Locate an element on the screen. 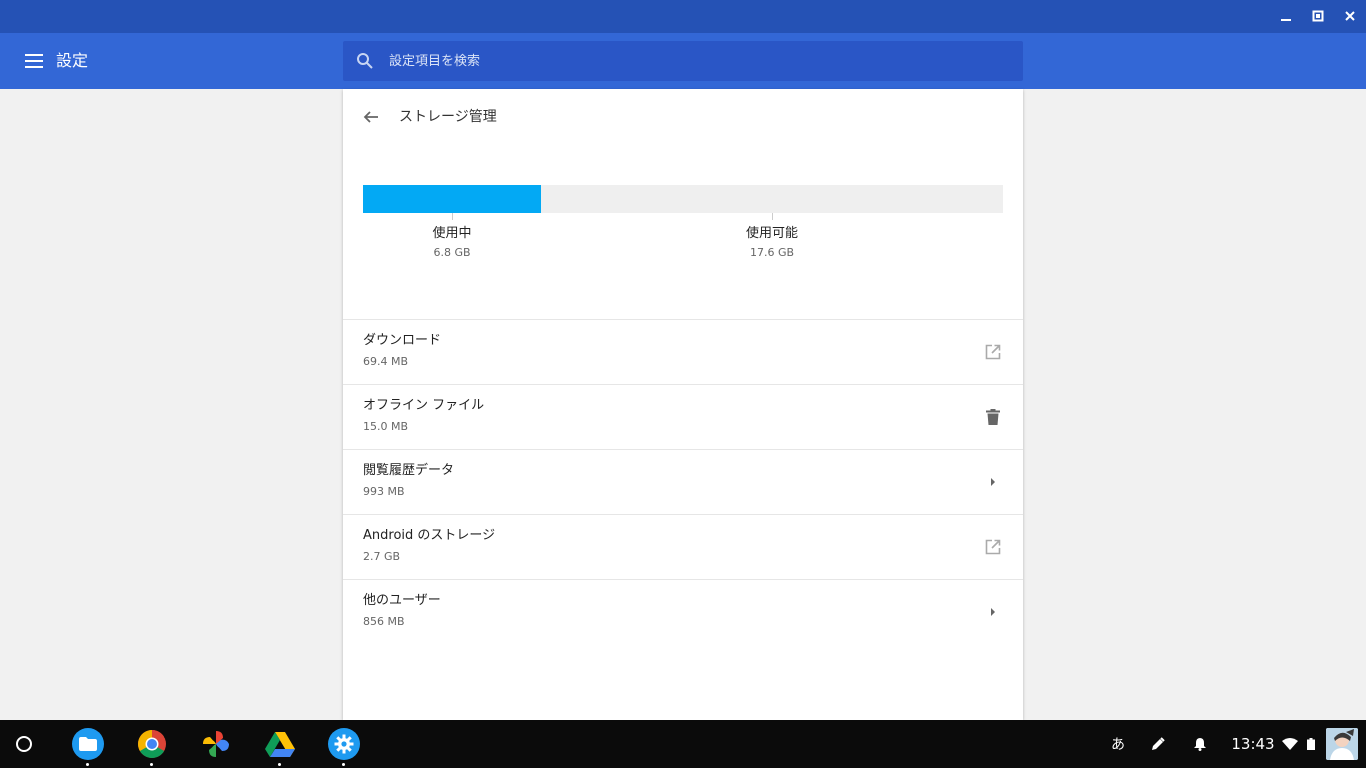  close-icon is located at coordinates (1350, 16).